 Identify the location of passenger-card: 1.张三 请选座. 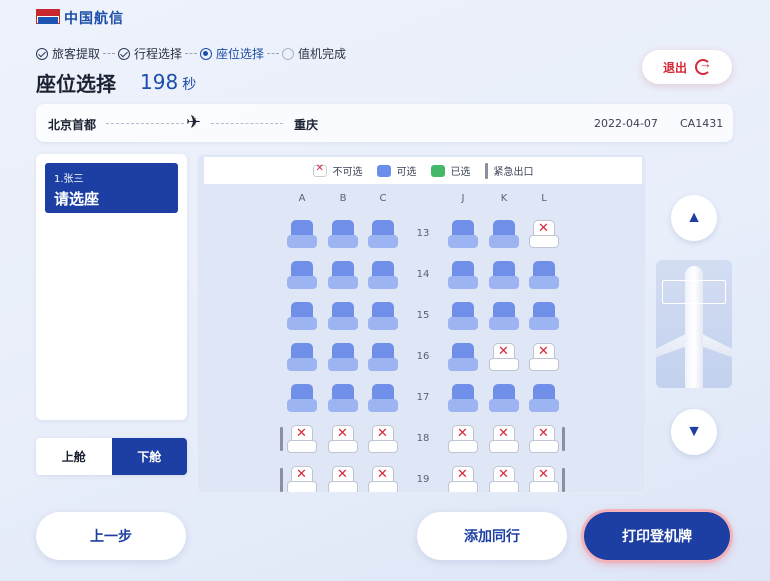
(111, 188).